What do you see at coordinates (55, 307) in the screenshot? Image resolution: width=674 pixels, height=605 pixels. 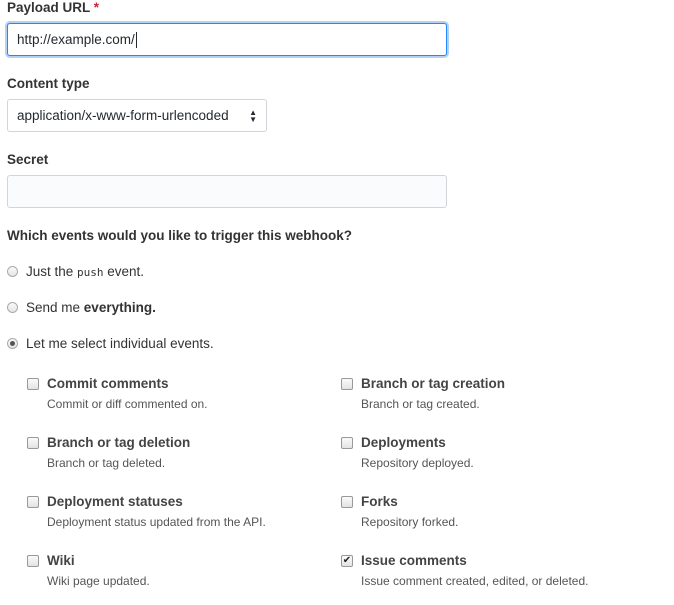 I see `text: Send me` at bounding box center [55, 307].